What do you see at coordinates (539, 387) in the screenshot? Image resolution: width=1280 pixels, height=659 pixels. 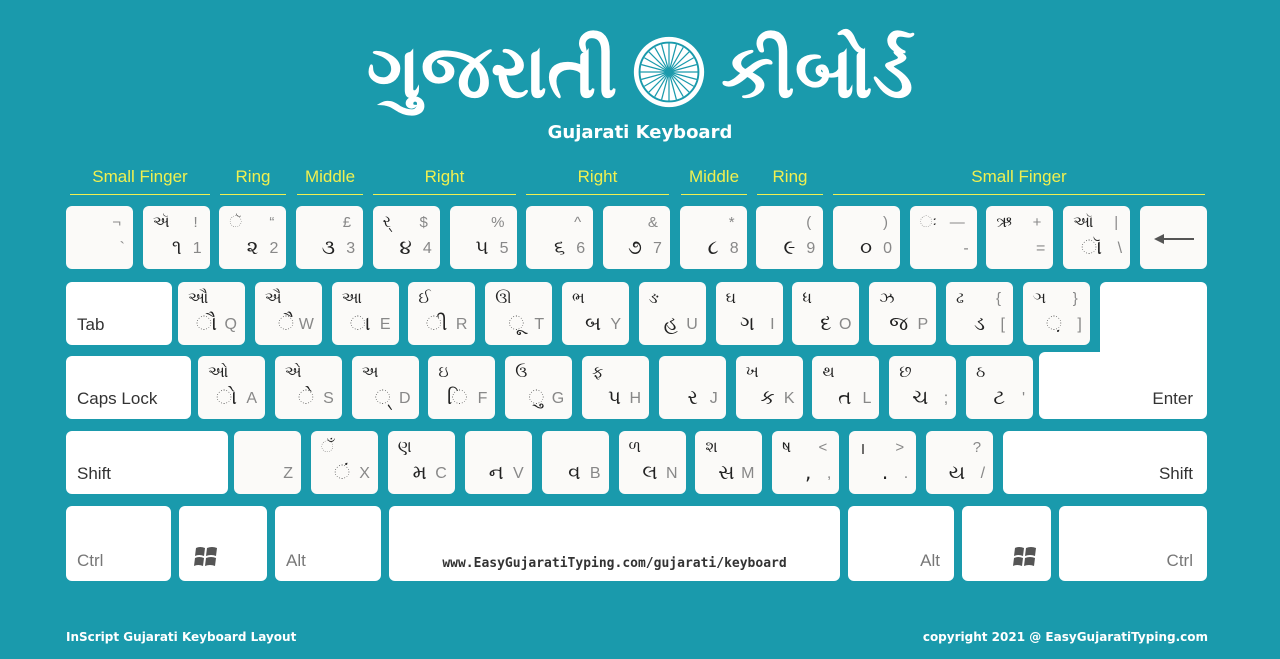 I see `key-home-4: ઉુ G` at bounding box center [539, 387].